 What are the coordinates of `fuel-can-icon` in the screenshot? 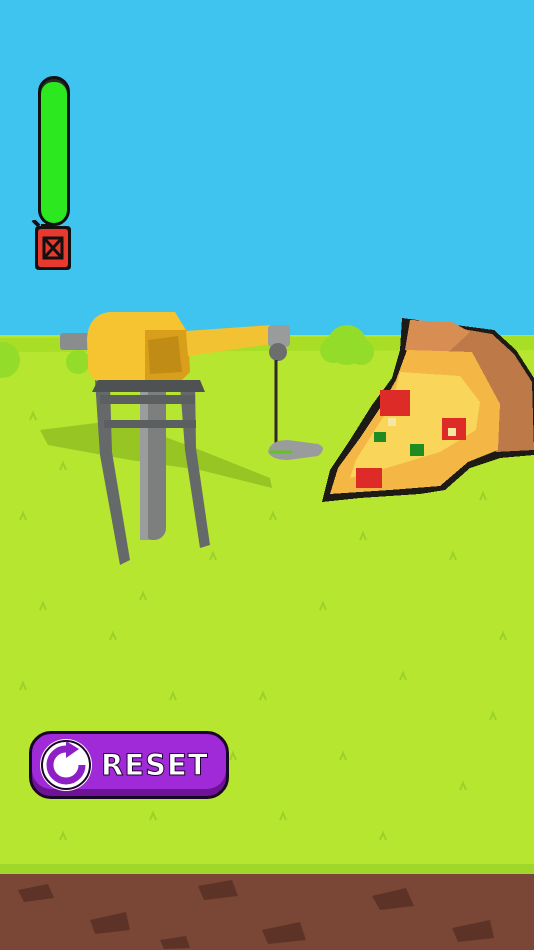 It's located at (51, 245).